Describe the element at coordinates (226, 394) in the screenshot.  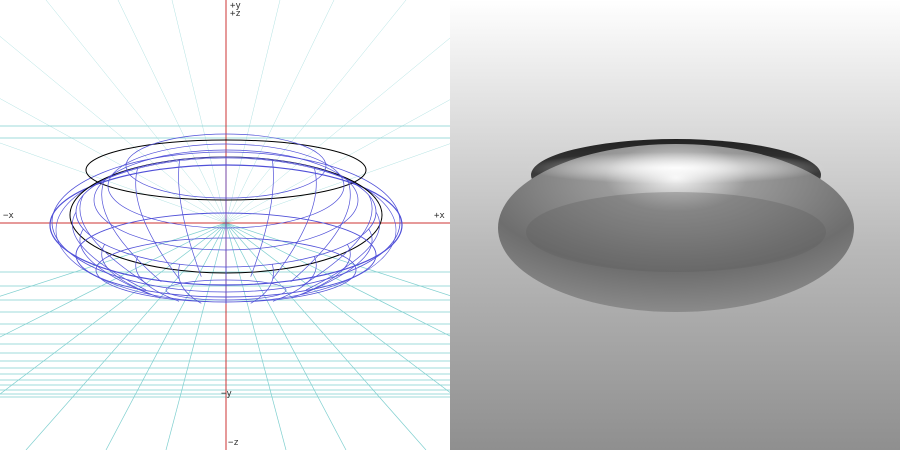
I see `label-neg-y: −y` at that location.